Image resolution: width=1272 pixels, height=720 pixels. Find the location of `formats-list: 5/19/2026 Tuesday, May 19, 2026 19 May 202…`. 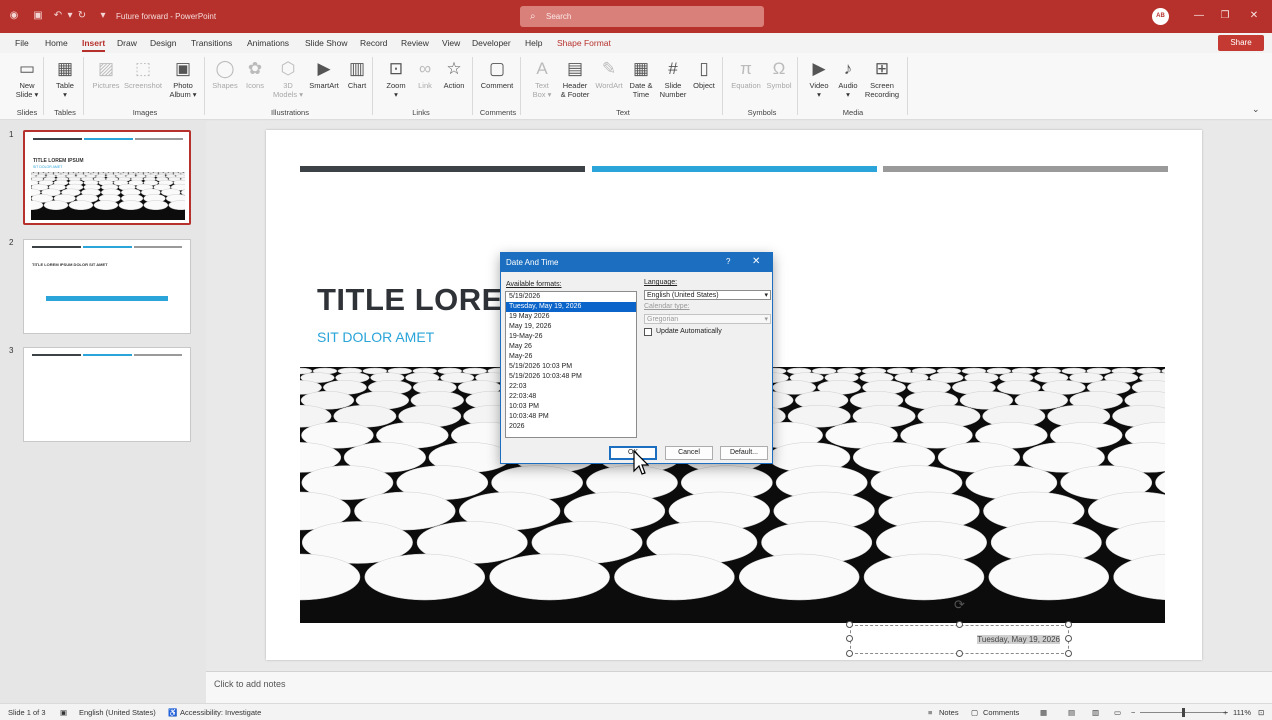

formats-list: 5/19/2026 Tuesday, May 19, 2026 19 May 202… is located at coordinates (571, 364).